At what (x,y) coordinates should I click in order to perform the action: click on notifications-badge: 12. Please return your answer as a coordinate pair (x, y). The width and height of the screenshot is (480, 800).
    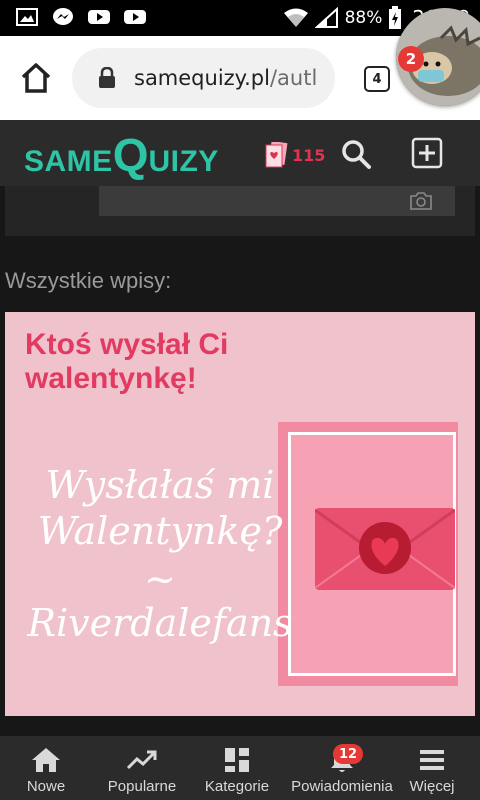
    Looking at the image, I should click on (348, 754).